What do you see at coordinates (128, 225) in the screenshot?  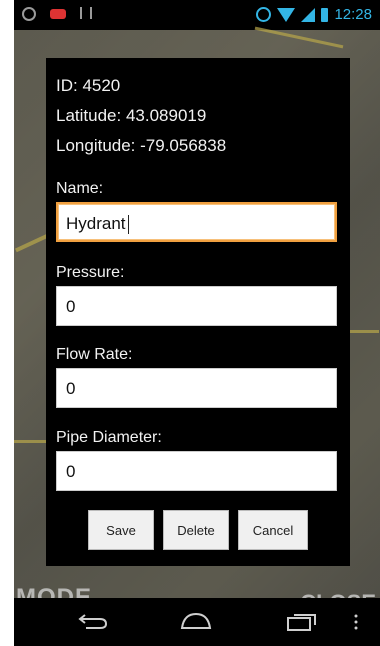 I see `text-cursor` at bounding box center [128, 225].